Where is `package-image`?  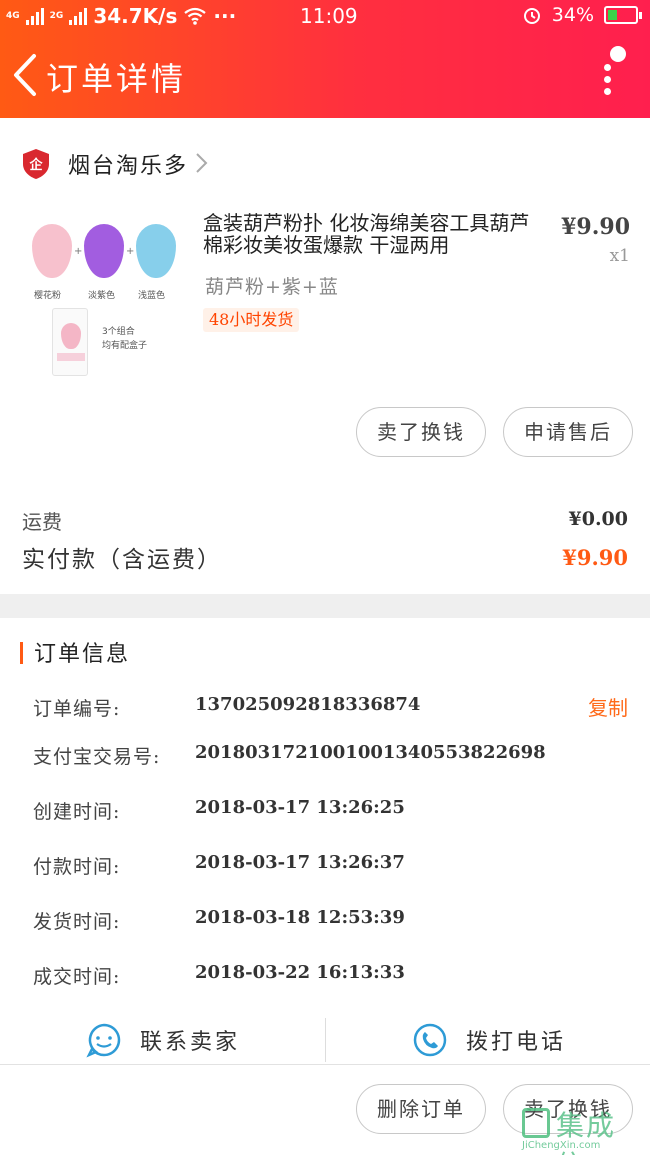 package-image is located at coordinates (70, 342).